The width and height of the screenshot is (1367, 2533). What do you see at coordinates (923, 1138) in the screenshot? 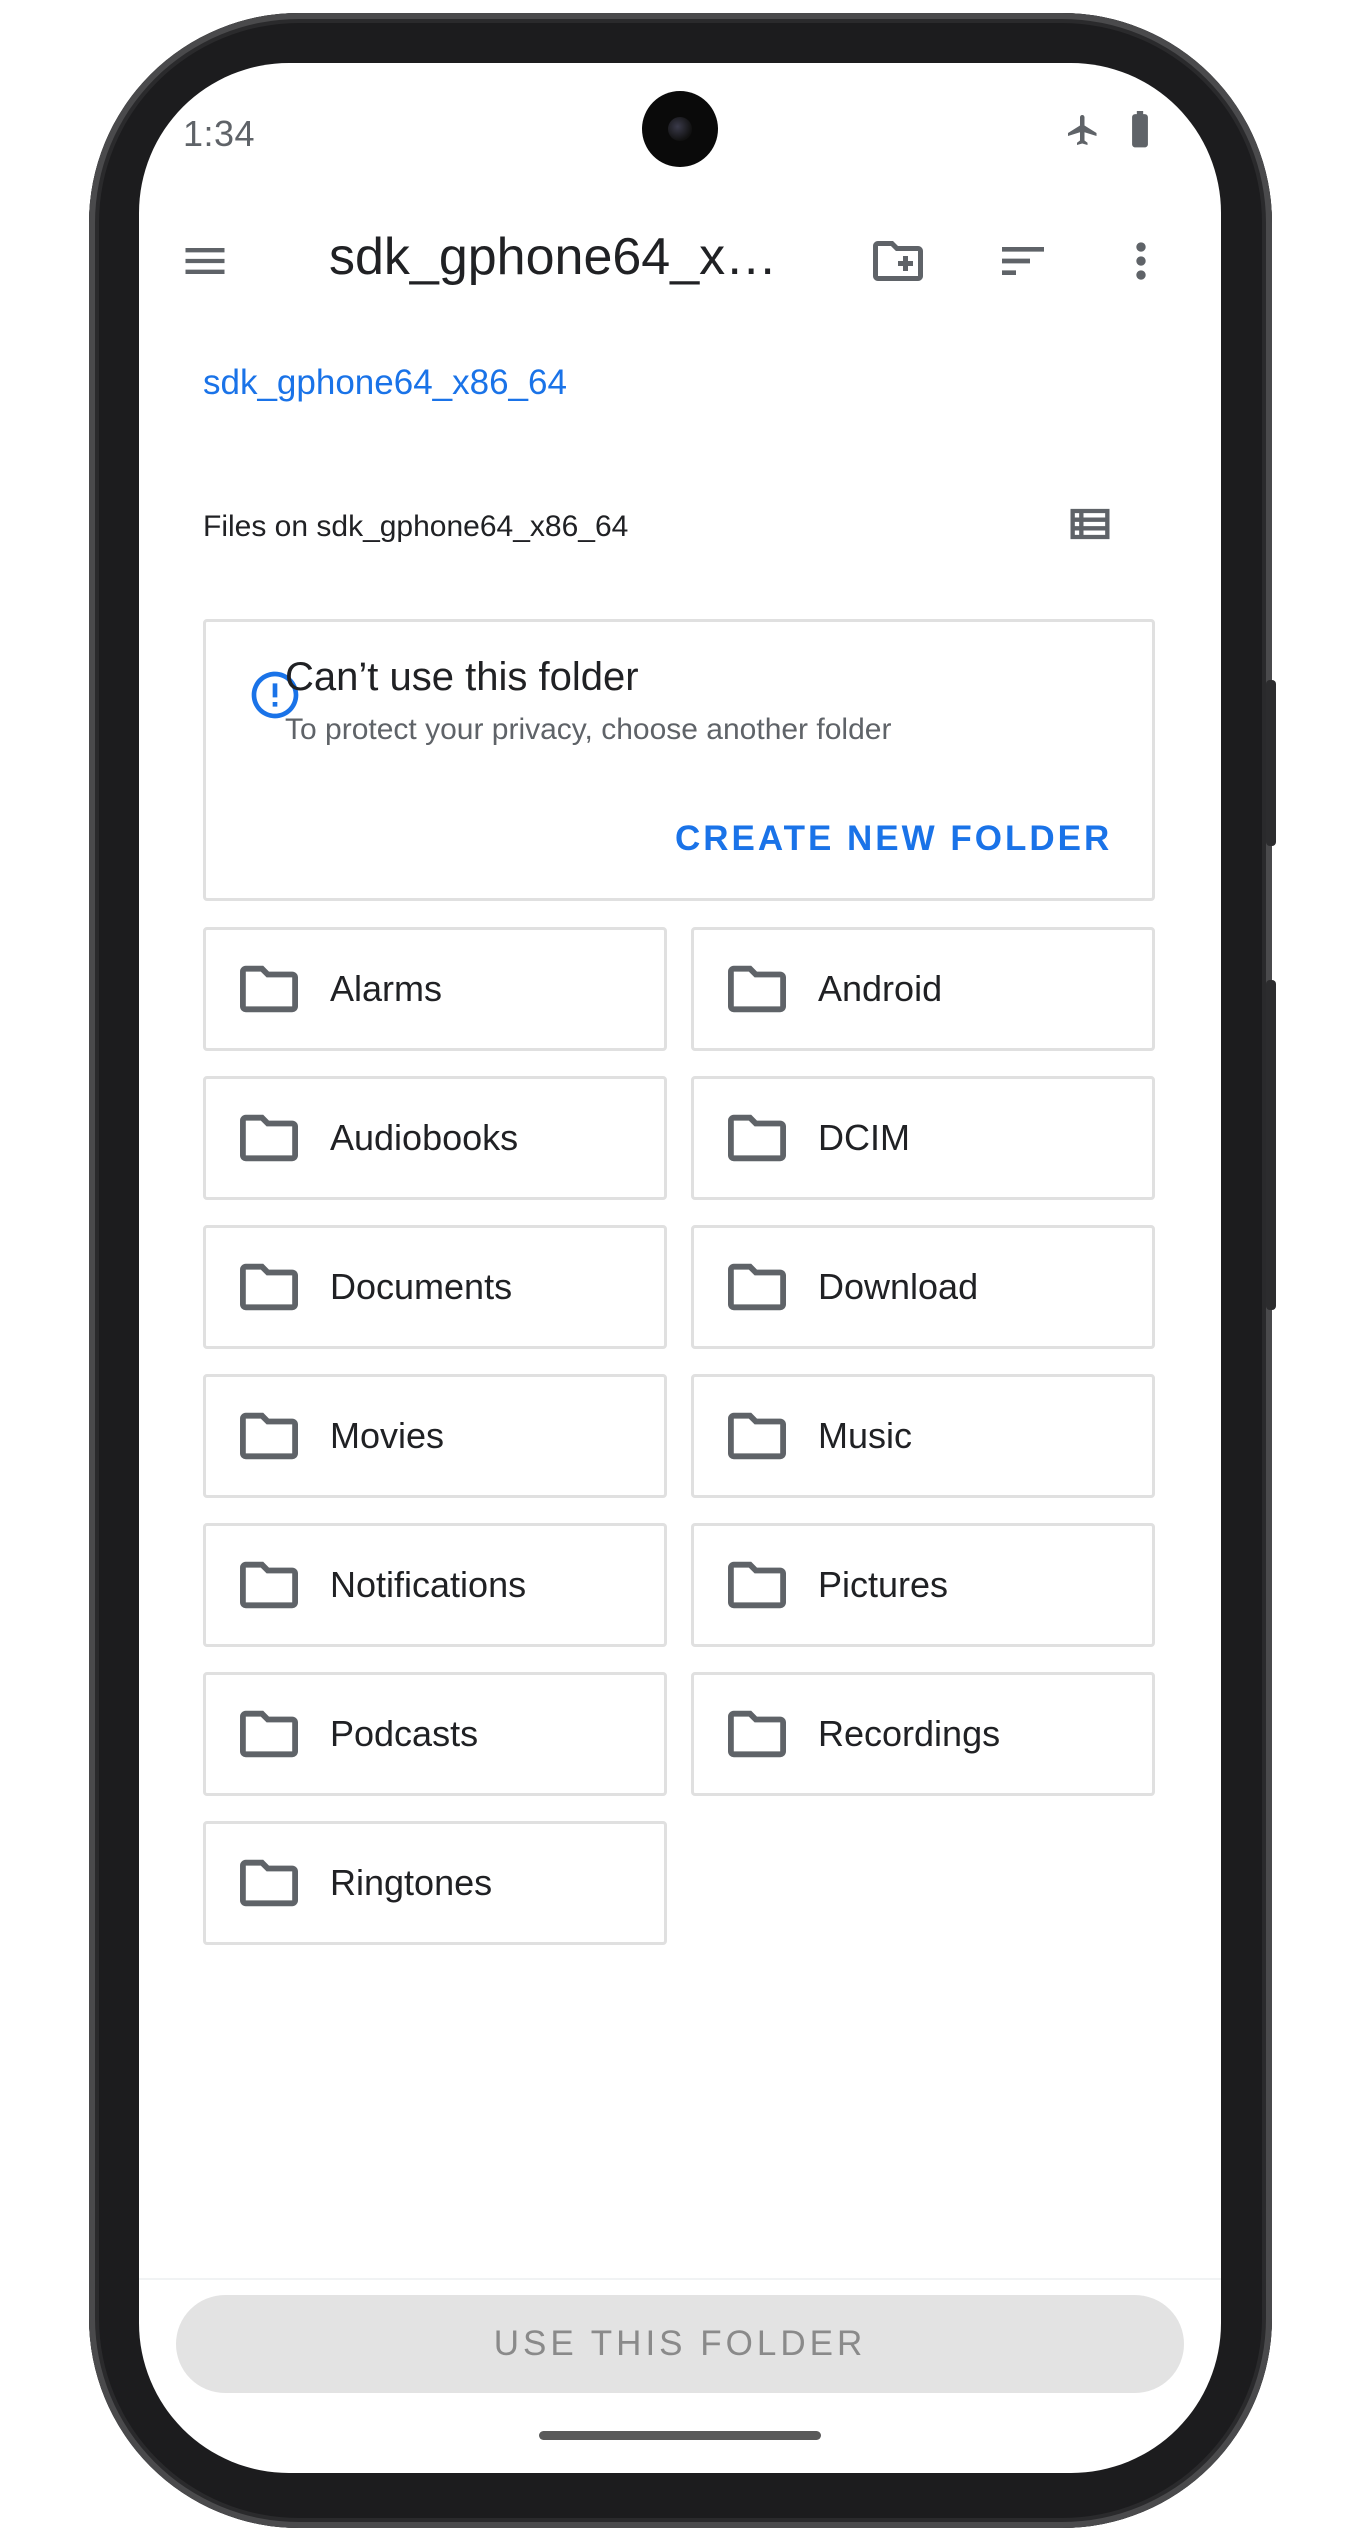
I see `folder-item-dcim: DCIM` at bounding box center [923, 1138].